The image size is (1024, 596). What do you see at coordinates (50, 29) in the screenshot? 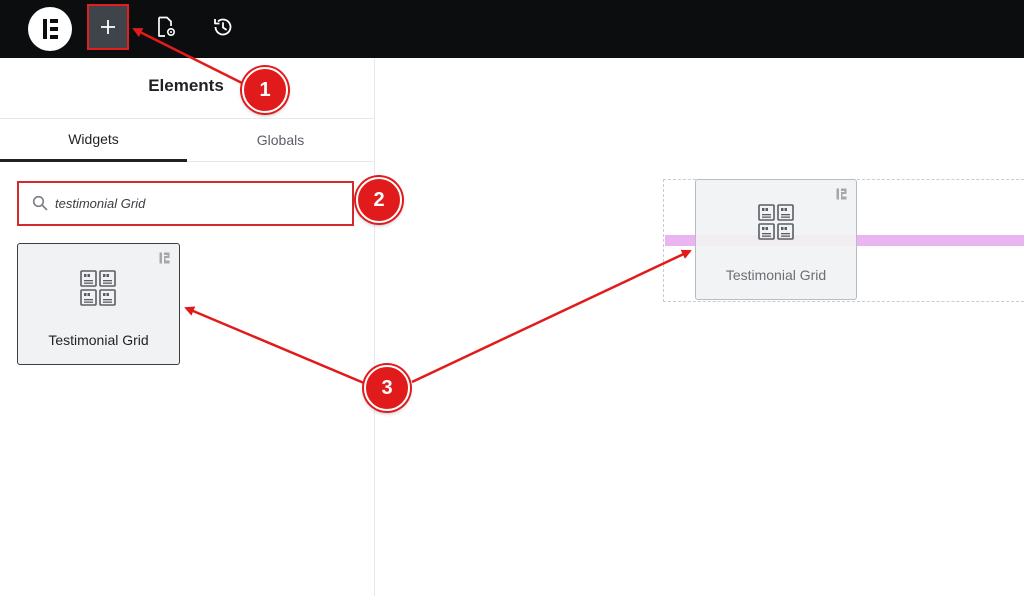
I see `elementor-logo-icon` at bounding box center [50, 29].